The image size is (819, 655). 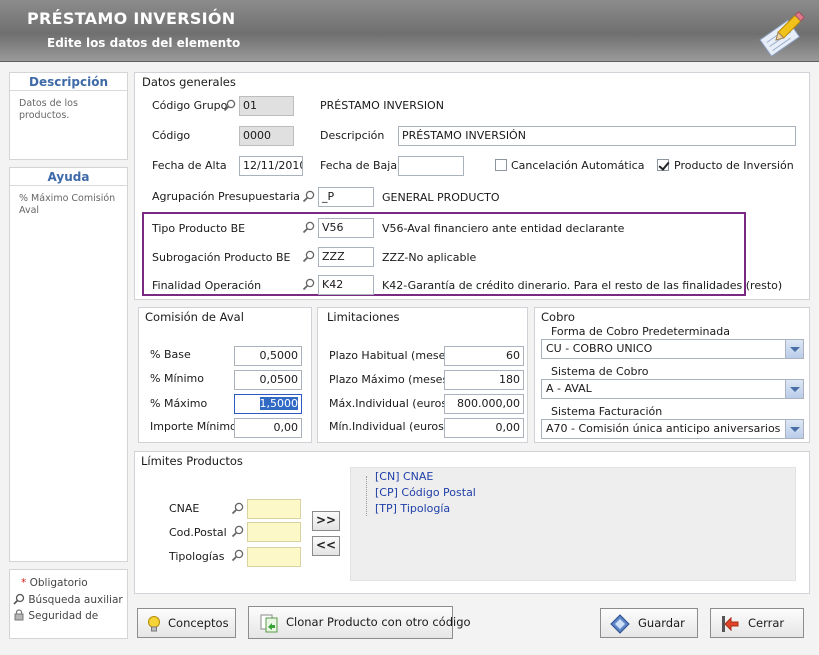 I want to click on maximo-field: 1,5000, so click(x=268, y=404).